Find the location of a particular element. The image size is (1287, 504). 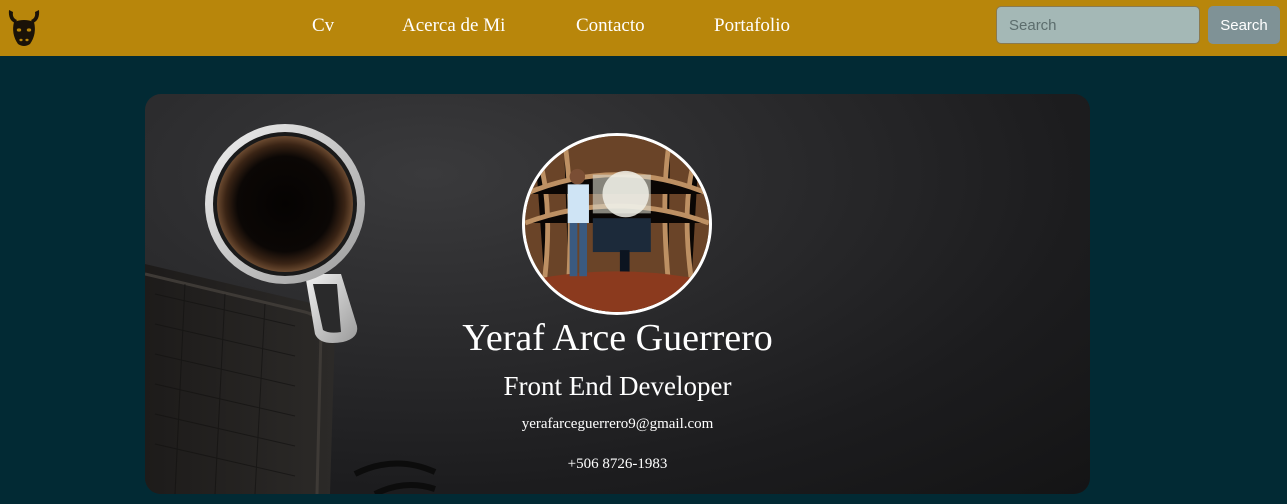

profile-phone: +506 8726-1983 is located at coordinates (617, 464).